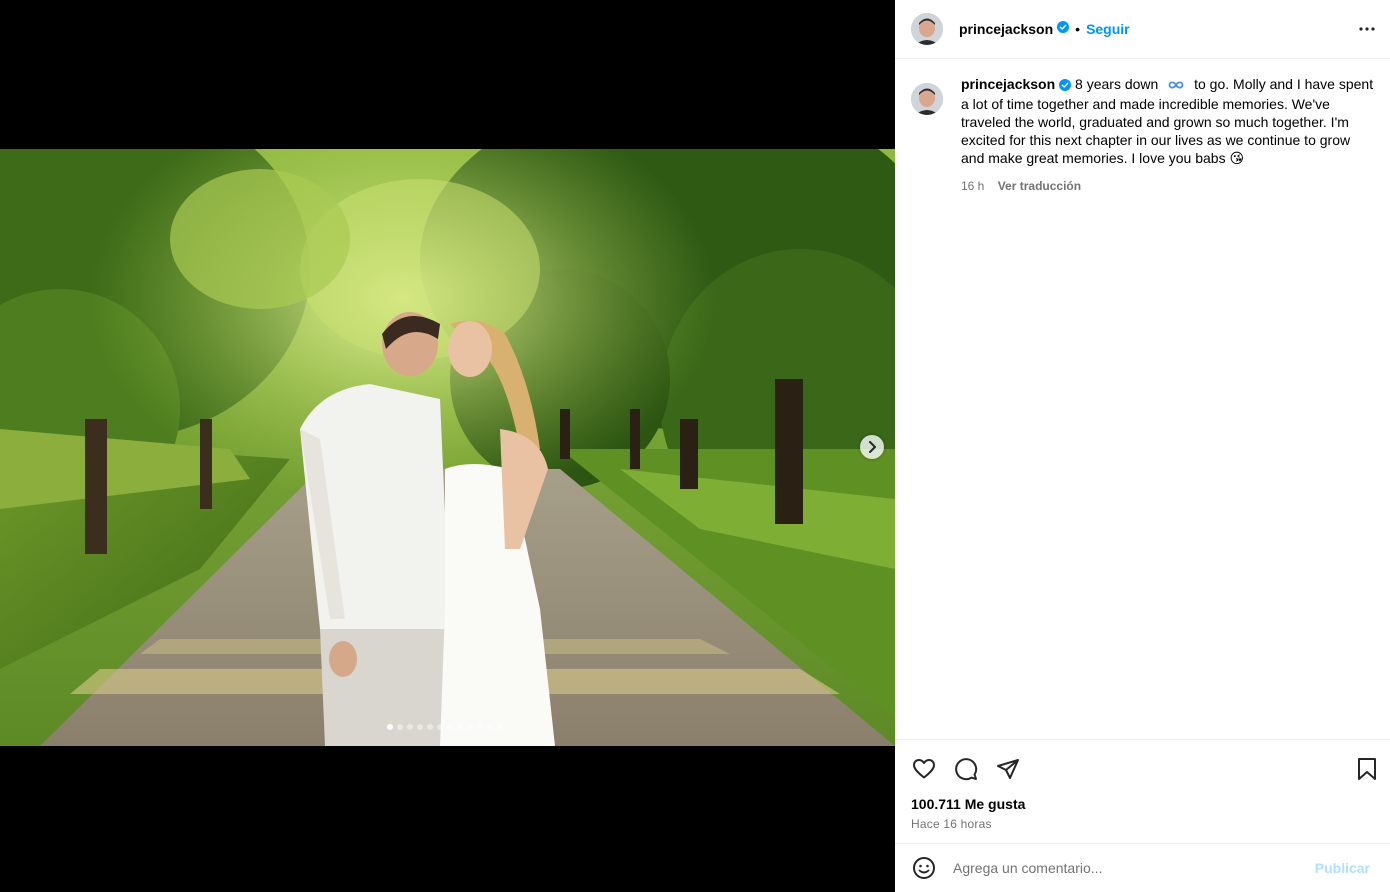 The width and height of the screenshot is (1390, 892). What do you see at coordinates (1134, 868) in the screenshot?
I see `comment-input` at bounding box center [1134, 868].